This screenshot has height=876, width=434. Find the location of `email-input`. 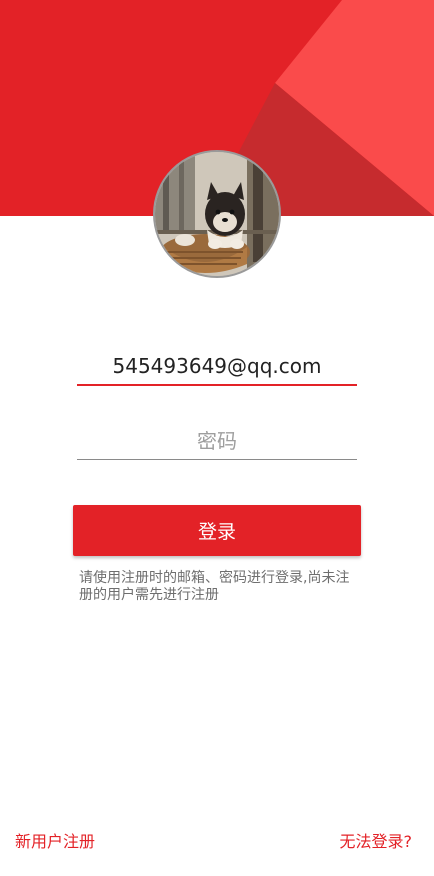

email-input is located at coordinates (217, 366).